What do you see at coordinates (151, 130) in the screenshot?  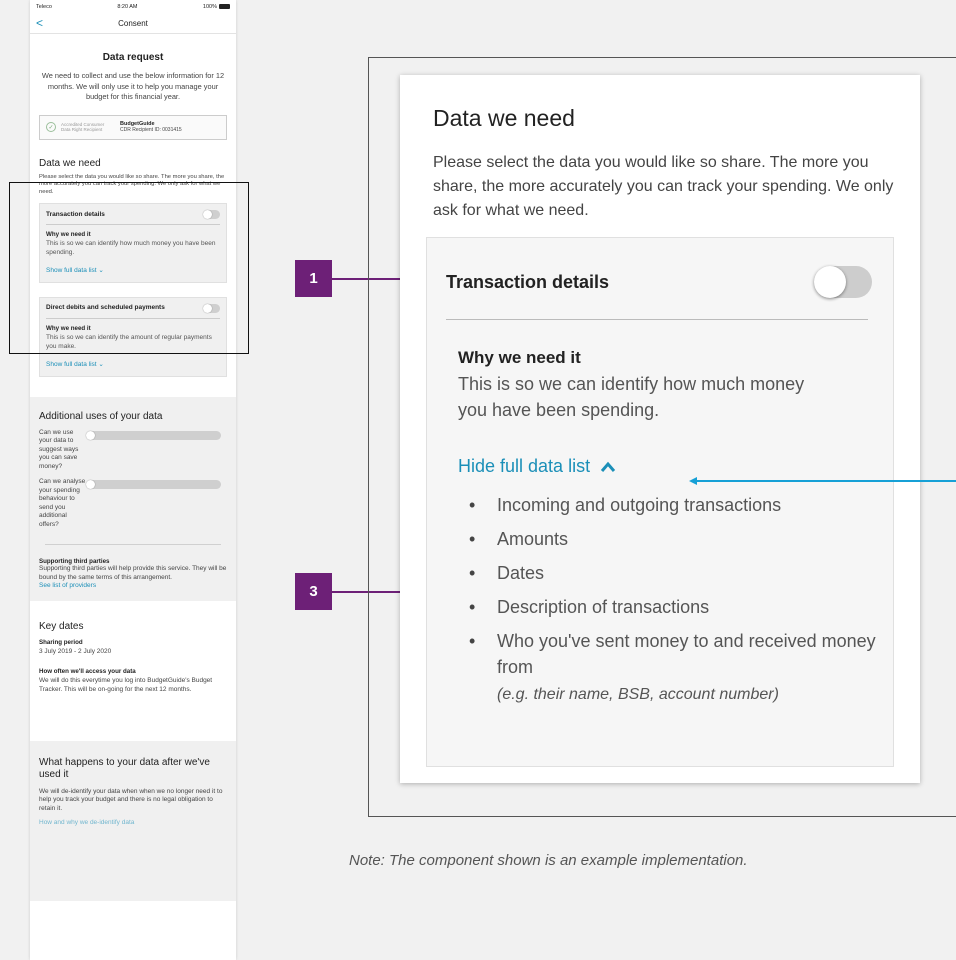 I see `recipient-id: CDR Recipient ID: 0031415` at bounding box center [151, 130].